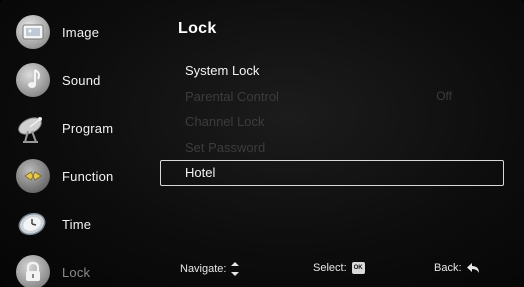 The width and height of the screenshot is (524, 287). What do you see at coordinates (225, 147) in the screenshot?
I see `option-label: Set Password` at bounding box center [225, 147].